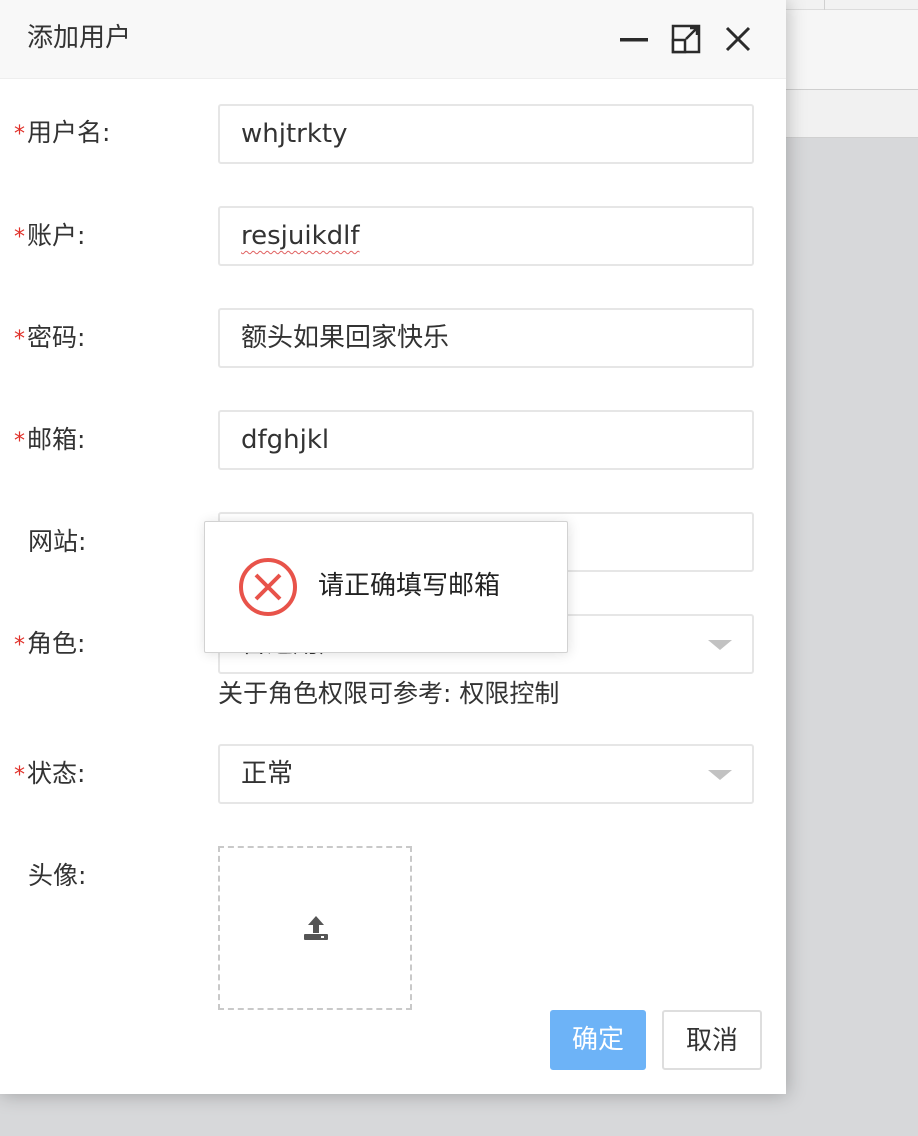 The height and width of the screenshot is (1136, 918). I want to click on avatar-label: 头像:, so click(57, 875).